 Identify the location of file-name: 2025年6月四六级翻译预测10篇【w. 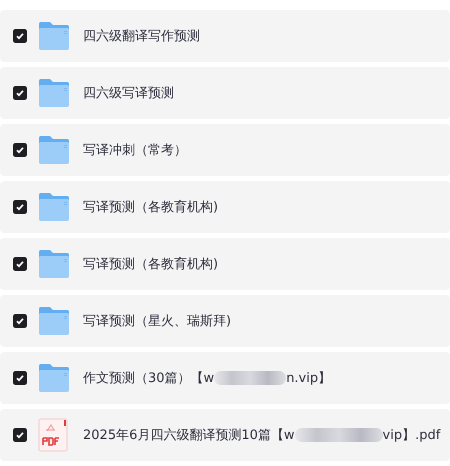
(189, 435).